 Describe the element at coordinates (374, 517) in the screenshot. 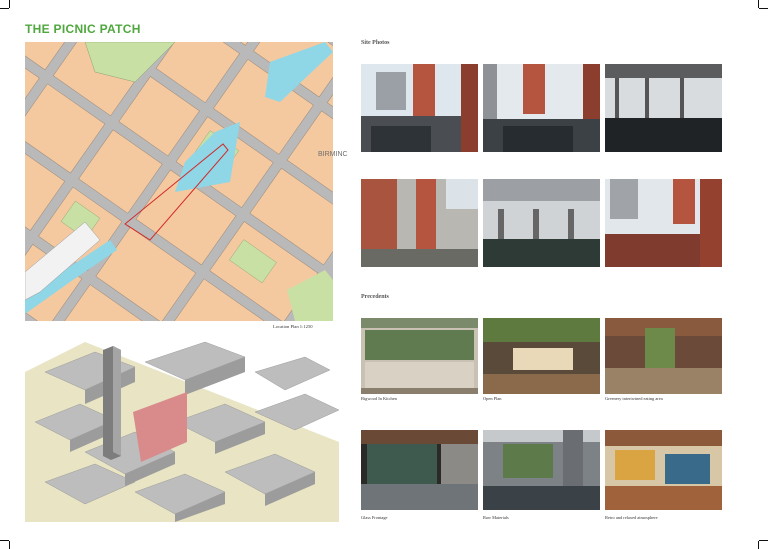

I see `precedent-caption-4: Glass Frontage` at that location.